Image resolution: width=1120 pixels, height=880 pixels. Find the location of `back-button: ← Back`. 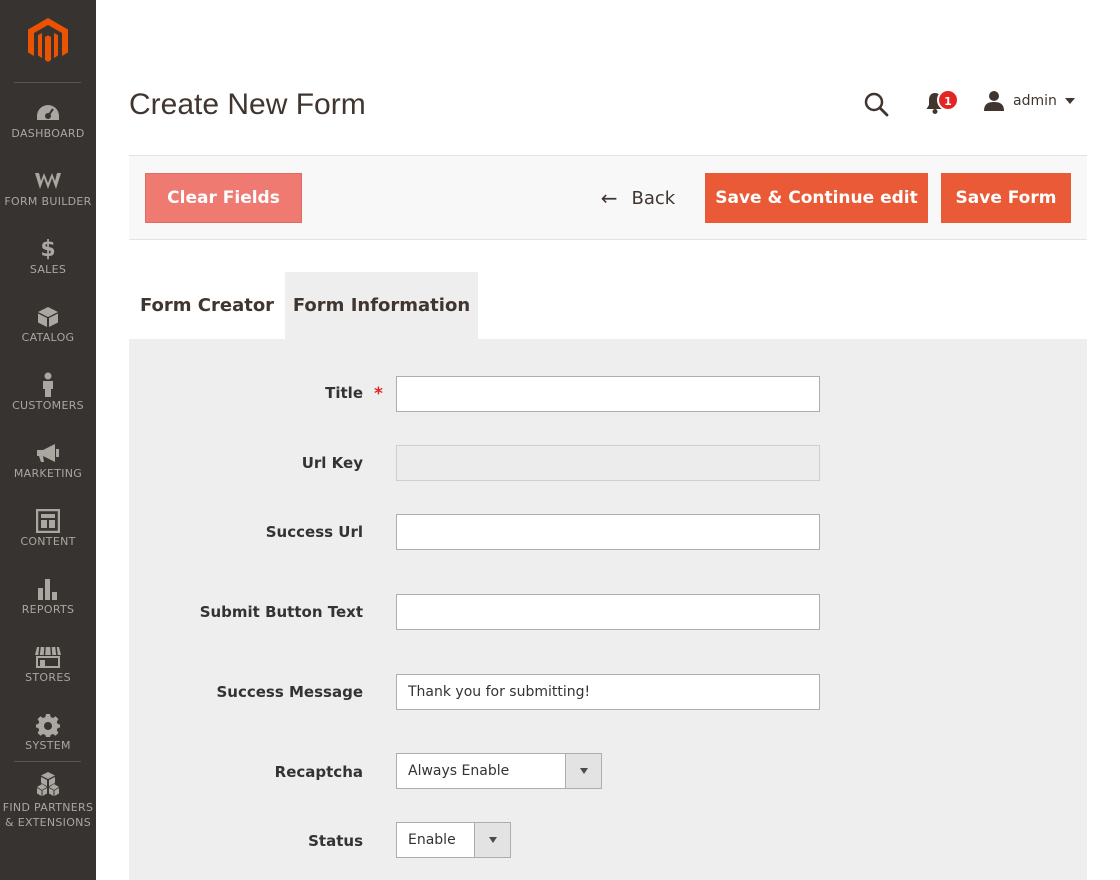

back-button: ← Back is located at coordinates (638, 198).